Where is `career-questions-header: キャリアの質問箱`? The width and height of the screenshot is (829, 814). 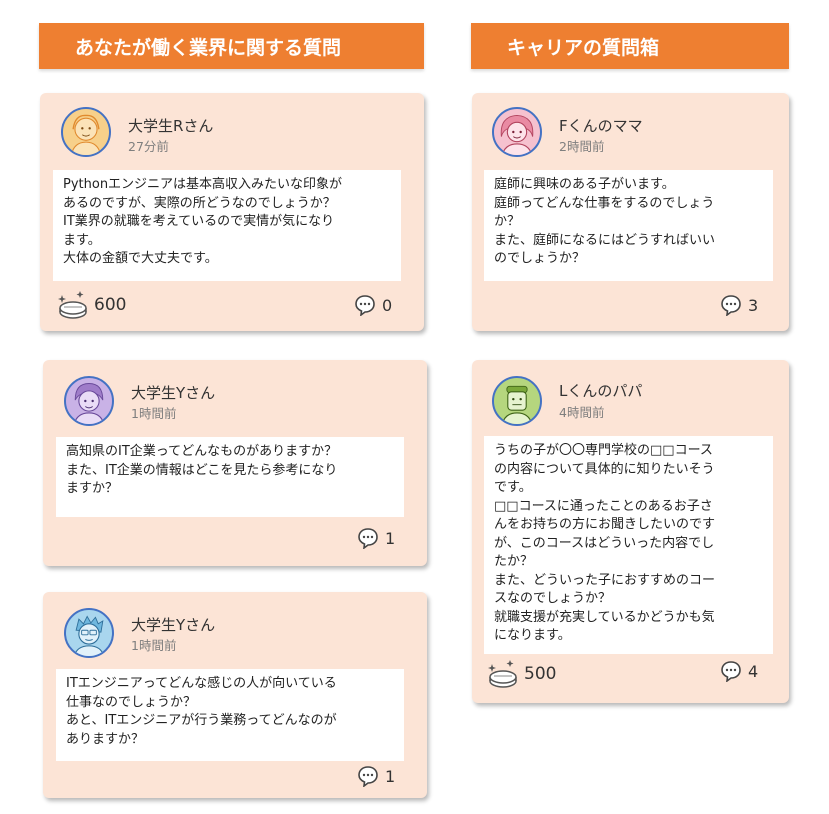
career-questions-header: キャリアの質問箱 is located at coordinates (630, 46).